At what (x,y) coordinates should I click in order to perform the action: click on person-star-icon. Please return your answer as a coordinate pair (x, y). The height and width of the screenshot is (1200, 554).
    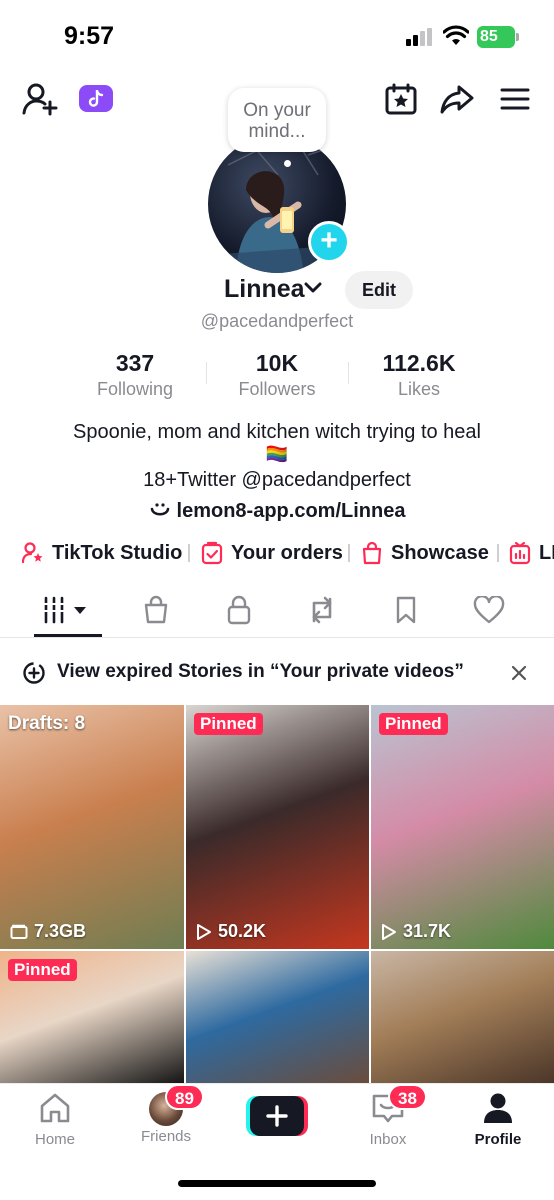
    Looking at the image, I should click on (32, 553).